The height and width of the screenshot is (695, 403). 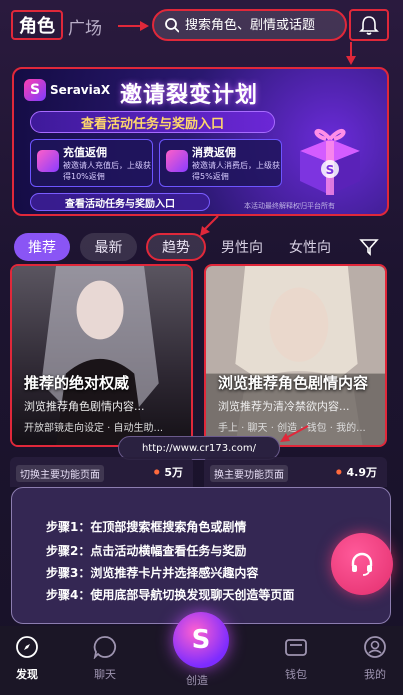 I want to click on list-item: 切换主要功能页面 ⚫ 5万, so click(x=101, y=472).